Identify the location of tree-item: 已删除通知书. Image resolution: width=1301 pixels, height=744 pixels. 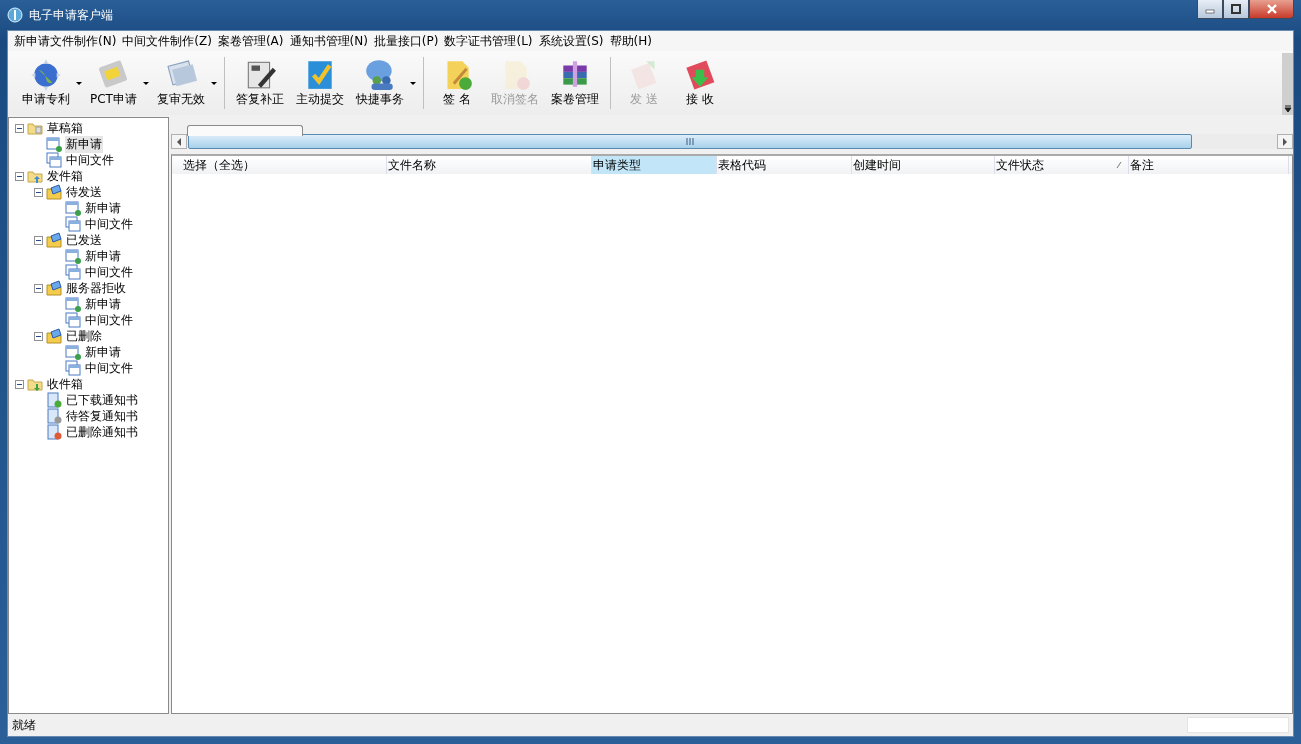
(102, 432).